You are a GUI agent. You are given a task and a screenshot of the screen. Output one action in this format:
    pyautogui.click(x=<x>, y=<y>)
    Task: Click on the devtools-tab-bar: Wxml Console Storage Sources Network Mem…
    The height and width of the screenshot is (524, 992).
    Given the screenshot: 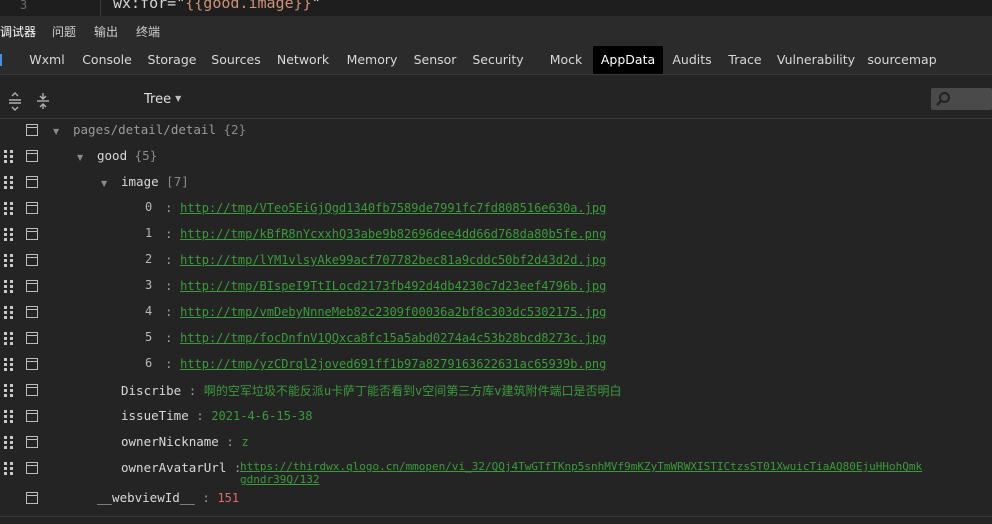 What is the action you would take?
    pyautogui.click(x=496, y=60)
    